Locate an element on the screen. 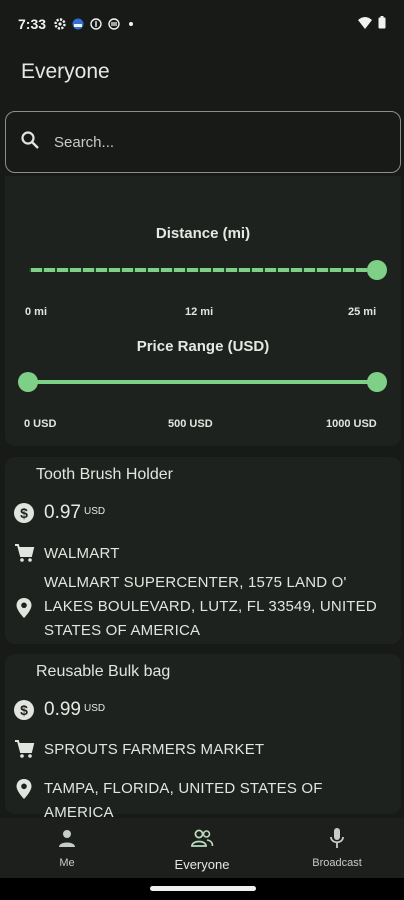 The image size is (404, 900). nav-item-everyone: Everyone is located at coordinates (202, 848).